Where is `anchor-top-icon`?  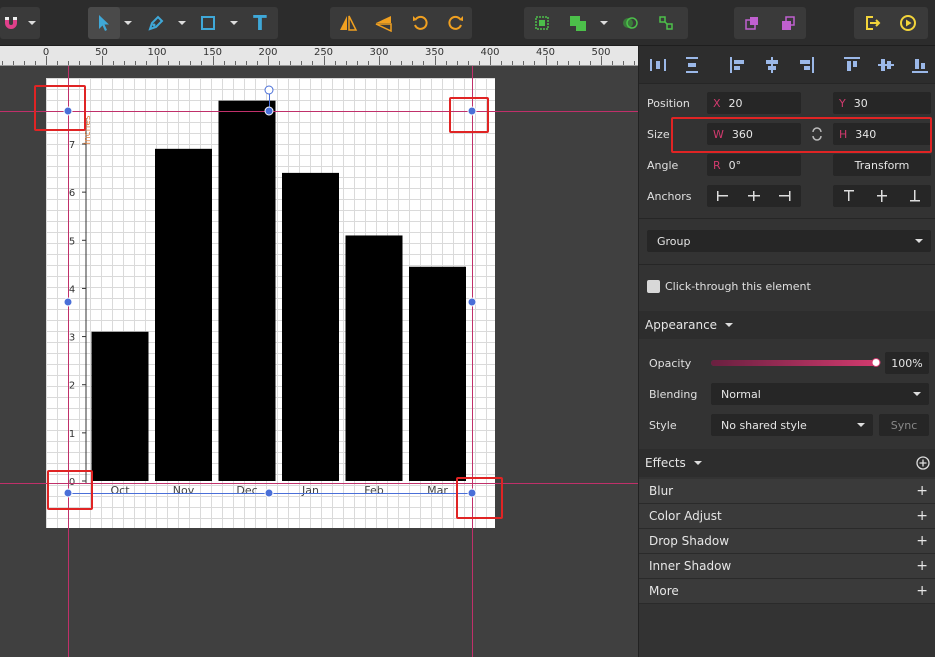 anchor-top-icon is located at coordinates (849, 196).